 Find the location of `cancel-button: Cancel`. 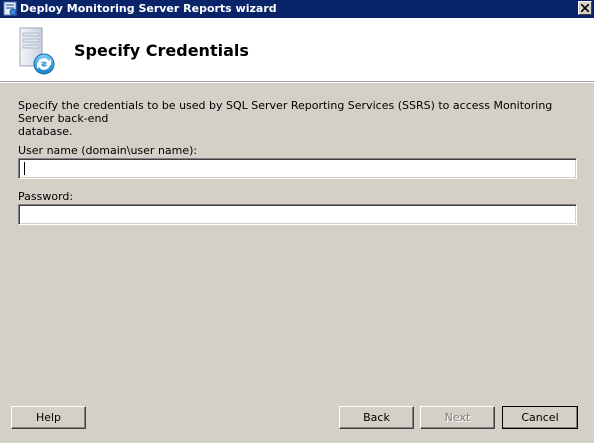

cancel-button: Cancel is located at coordinates (540, 417).